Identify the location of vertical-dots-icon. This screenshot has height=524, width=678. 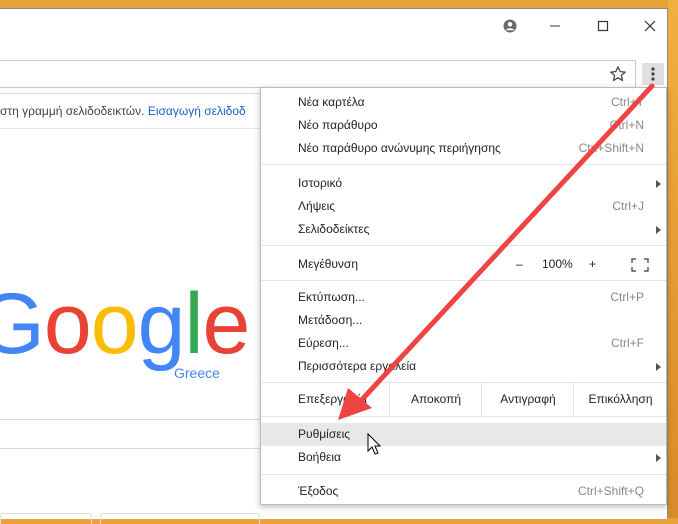
(653, 74).